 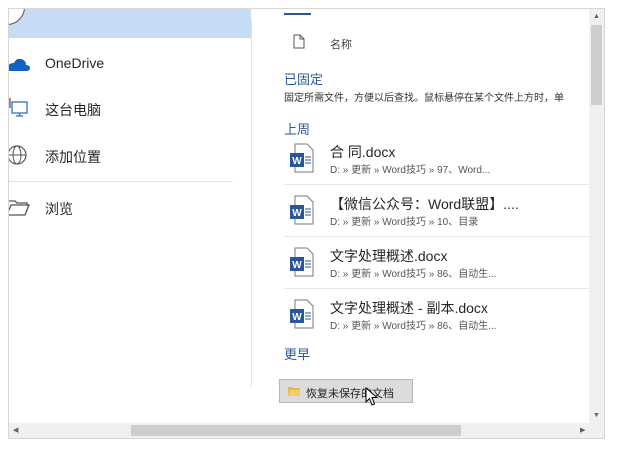 I want to click on nav-label-add-place: 添加位置, so click(x=73, y=157).